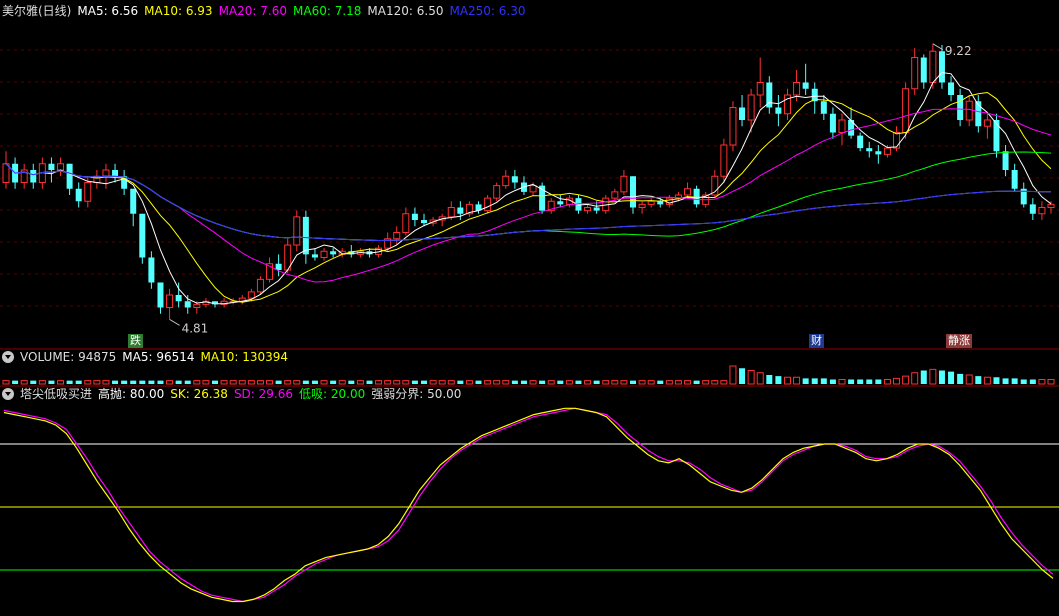 This screenshot has height=616, width=1059. What do you see at coordinates (195, 328) in the screenshot?
I see `low-price-label: 4.81` at bounding box center [195, 328].